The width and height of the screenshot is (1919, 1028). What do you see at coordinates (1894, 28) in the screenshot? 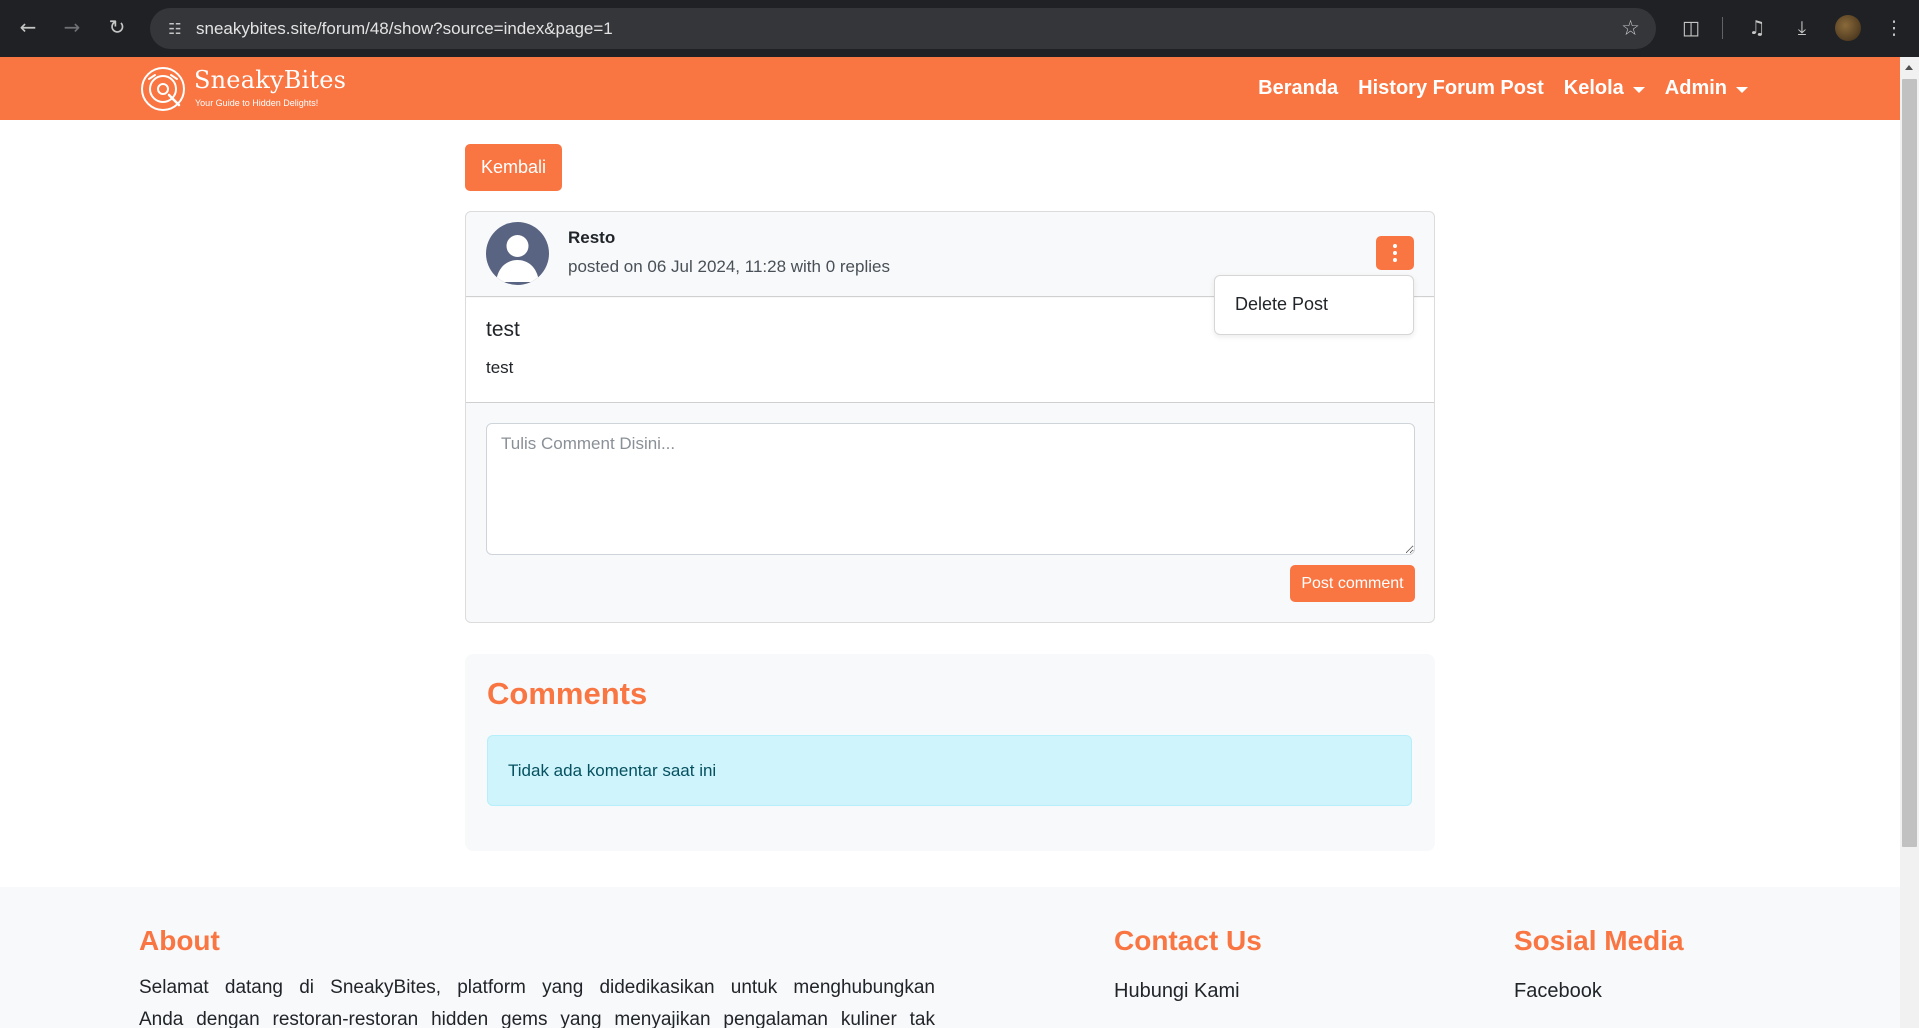
I see `kebab-icon: ⋮` at bounding box center [1894, 28].